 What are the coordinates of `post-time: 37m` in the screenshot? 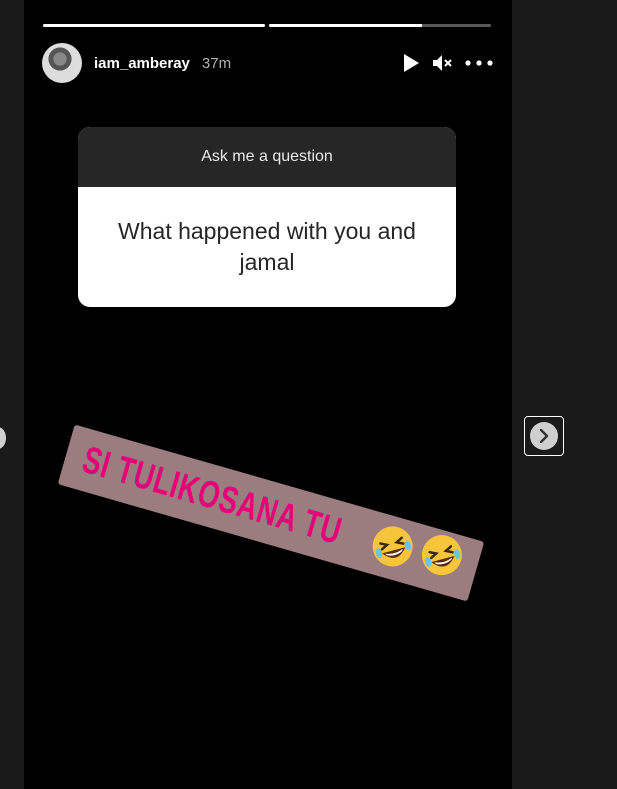 It's located at (216, 63).